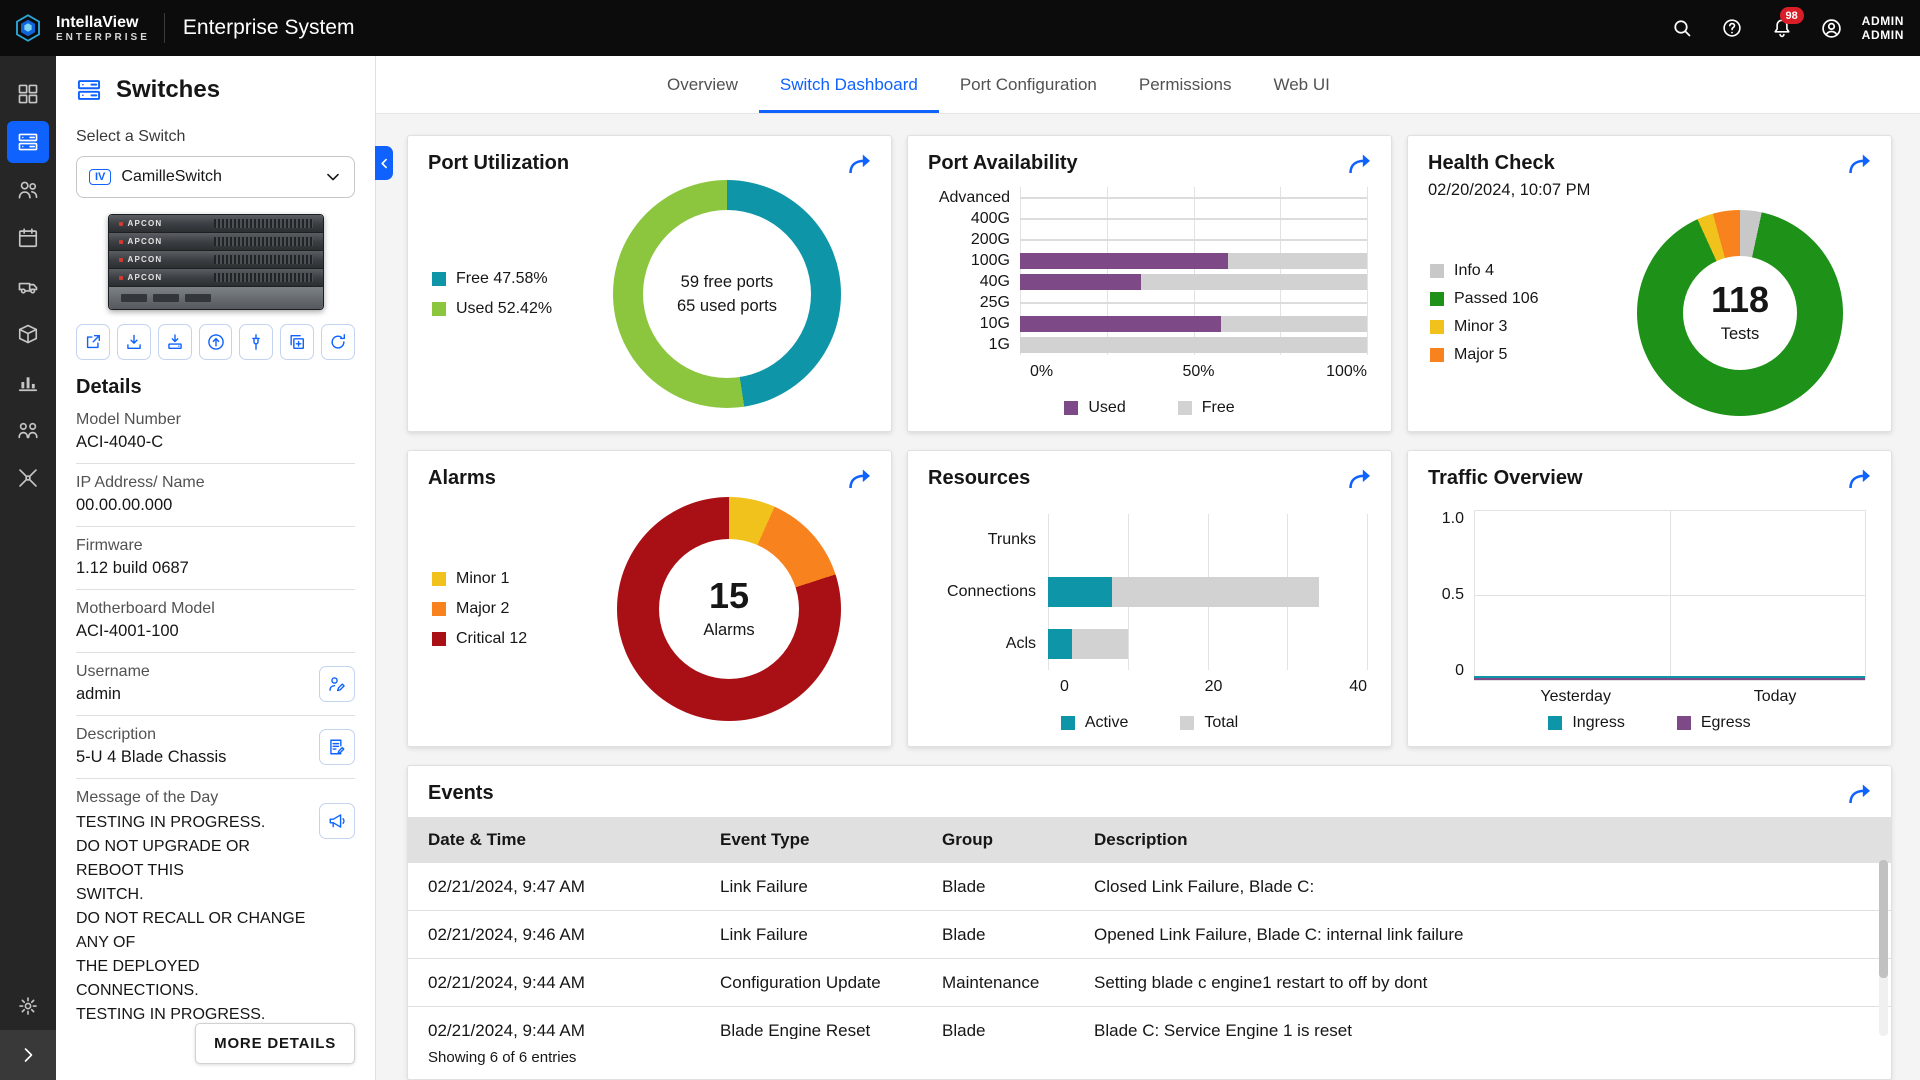 This screenshot has height=1080, width=1920. What do you see at coordinates (1207, 644) in the screenshot?
I see `bar-row-acls` at bounding box center [1207, 644].